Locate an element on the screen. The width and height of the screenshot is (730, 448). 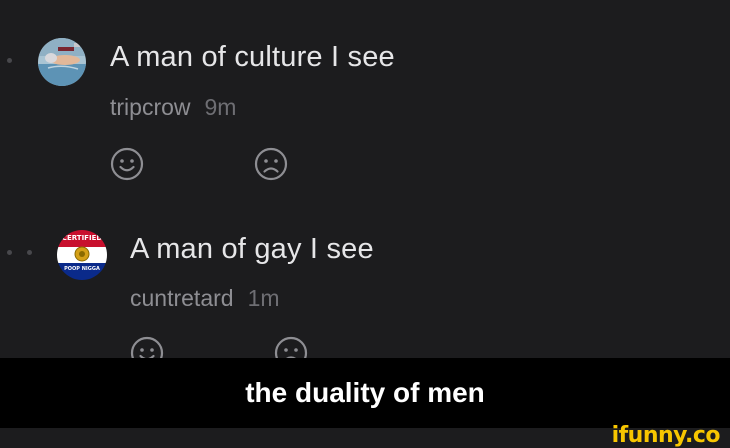
badge-bottom-text: POOP NIGGA is located at coordinates (82, 269).